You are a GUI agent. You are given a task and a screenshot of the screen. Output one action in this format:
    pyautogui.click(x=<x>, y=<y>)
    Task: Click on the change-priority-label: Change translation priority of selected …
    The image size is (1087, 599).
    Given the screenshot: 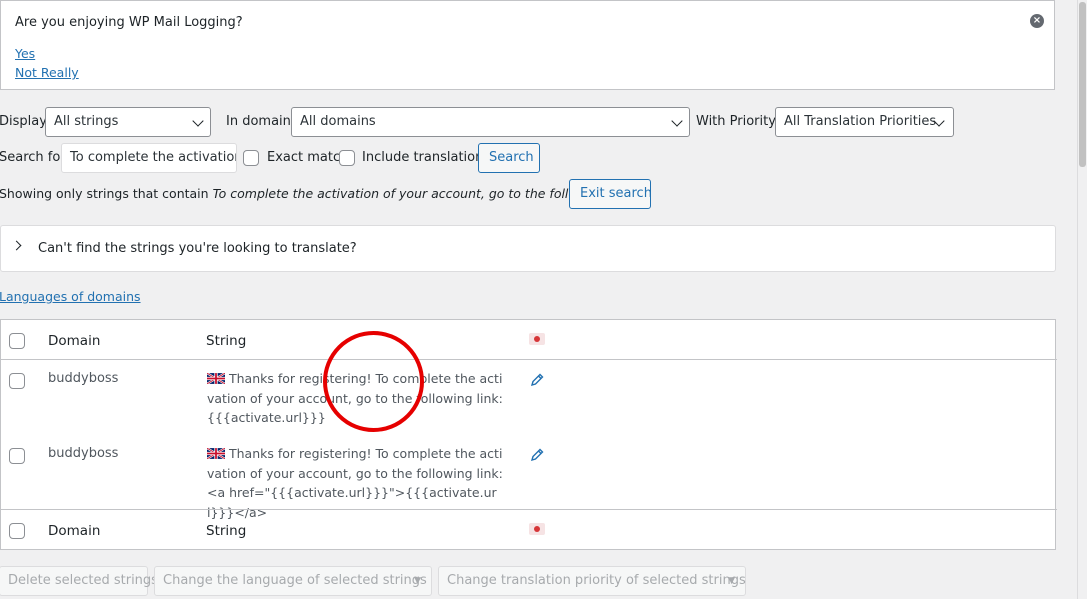 What is the action you would take?
    pyautogui.click(x=596, y=580)
    